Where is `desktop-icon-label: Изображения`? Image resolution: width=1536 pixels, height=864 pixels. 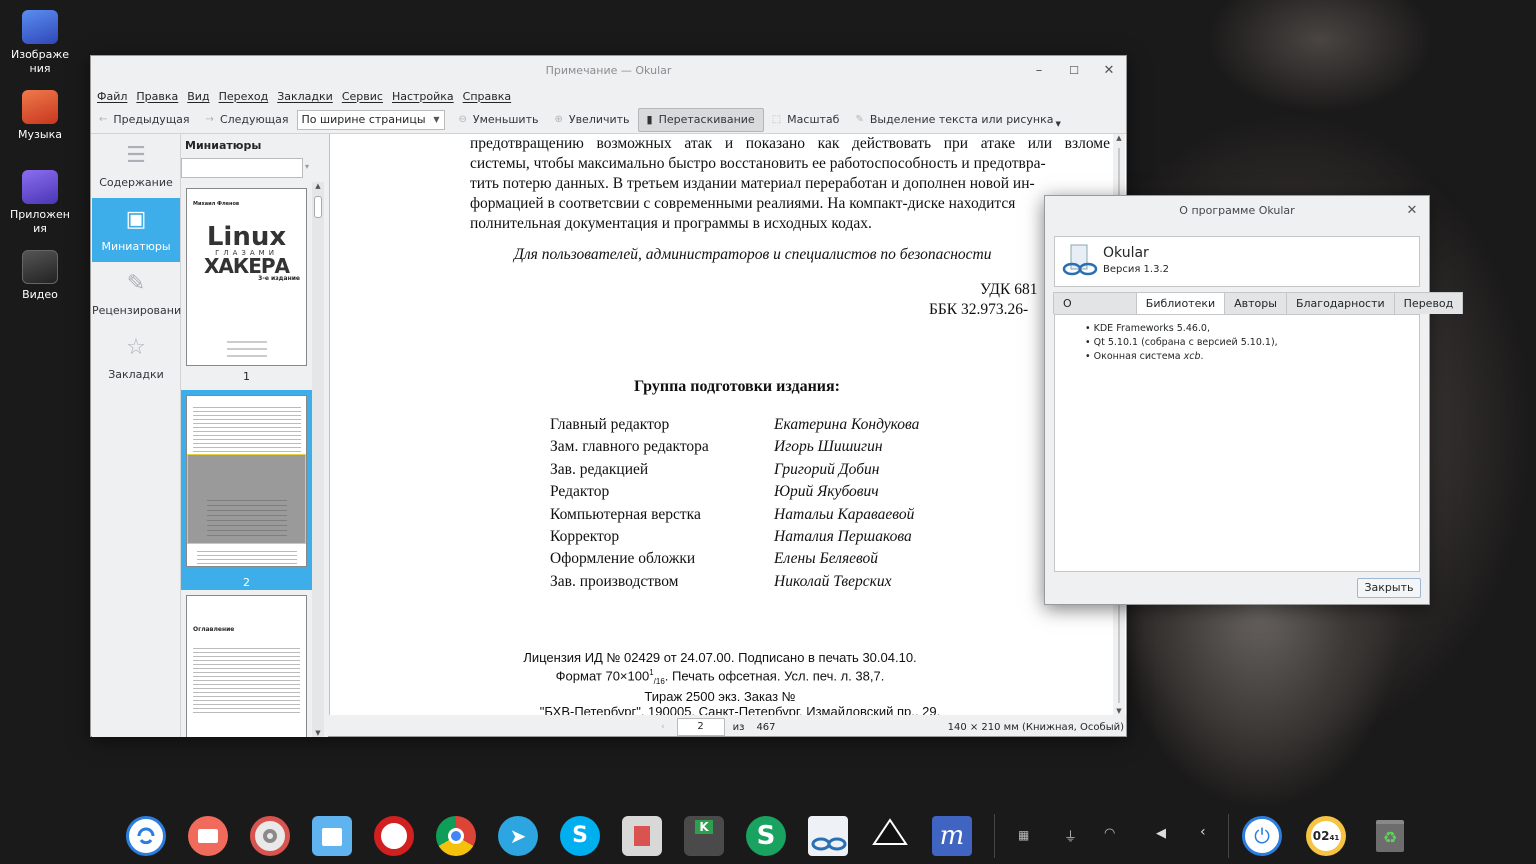
desktop-icon-label: Изображения is located at coordinates (40, 61).